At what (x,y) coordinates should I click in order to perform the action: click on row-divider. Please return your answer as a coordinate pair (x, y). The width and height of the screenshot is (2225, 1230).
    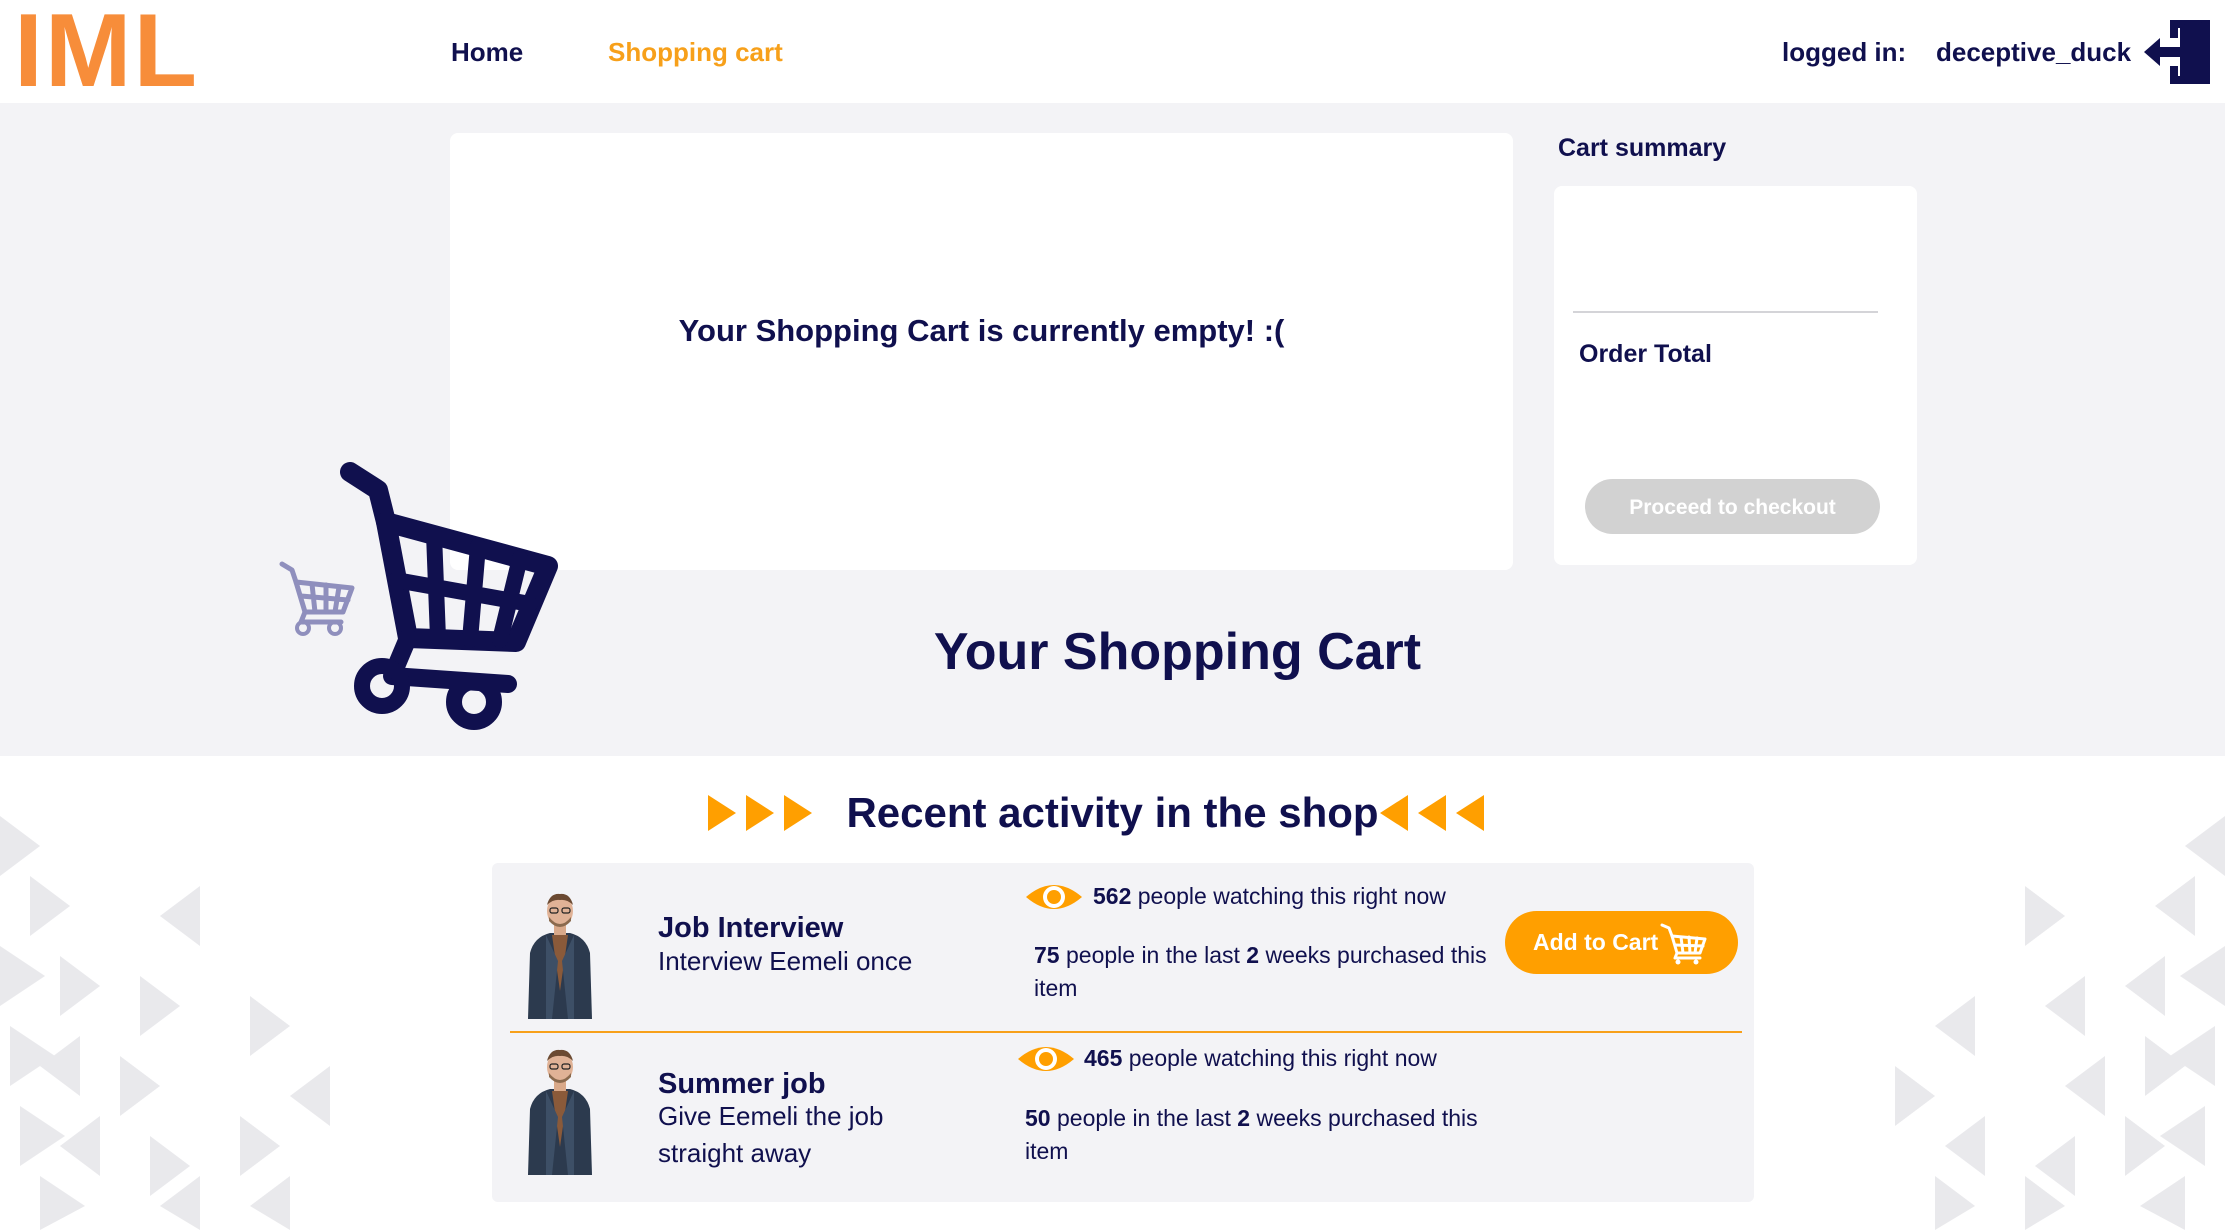
    Looking at the image, I should click on (1126, 1032).